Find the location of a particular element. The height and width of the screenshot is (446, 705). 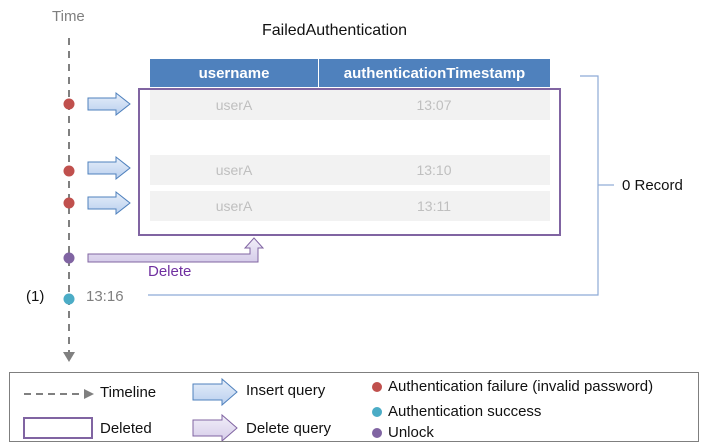

event-time-label: 13:16 is located at coordinates (105, 296).